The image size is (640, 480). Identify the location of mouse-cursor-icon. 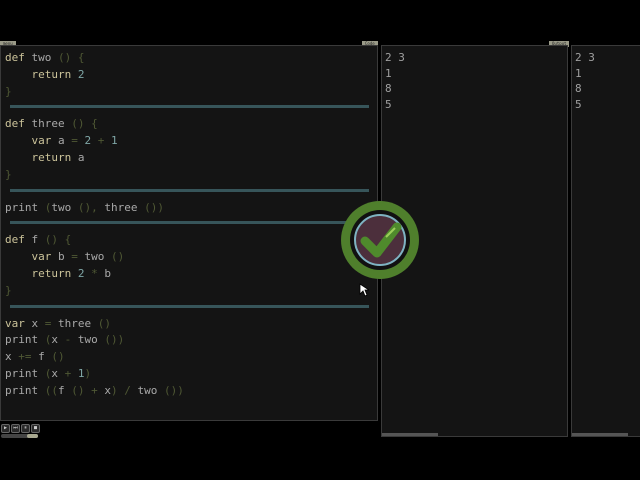
(364, 290).